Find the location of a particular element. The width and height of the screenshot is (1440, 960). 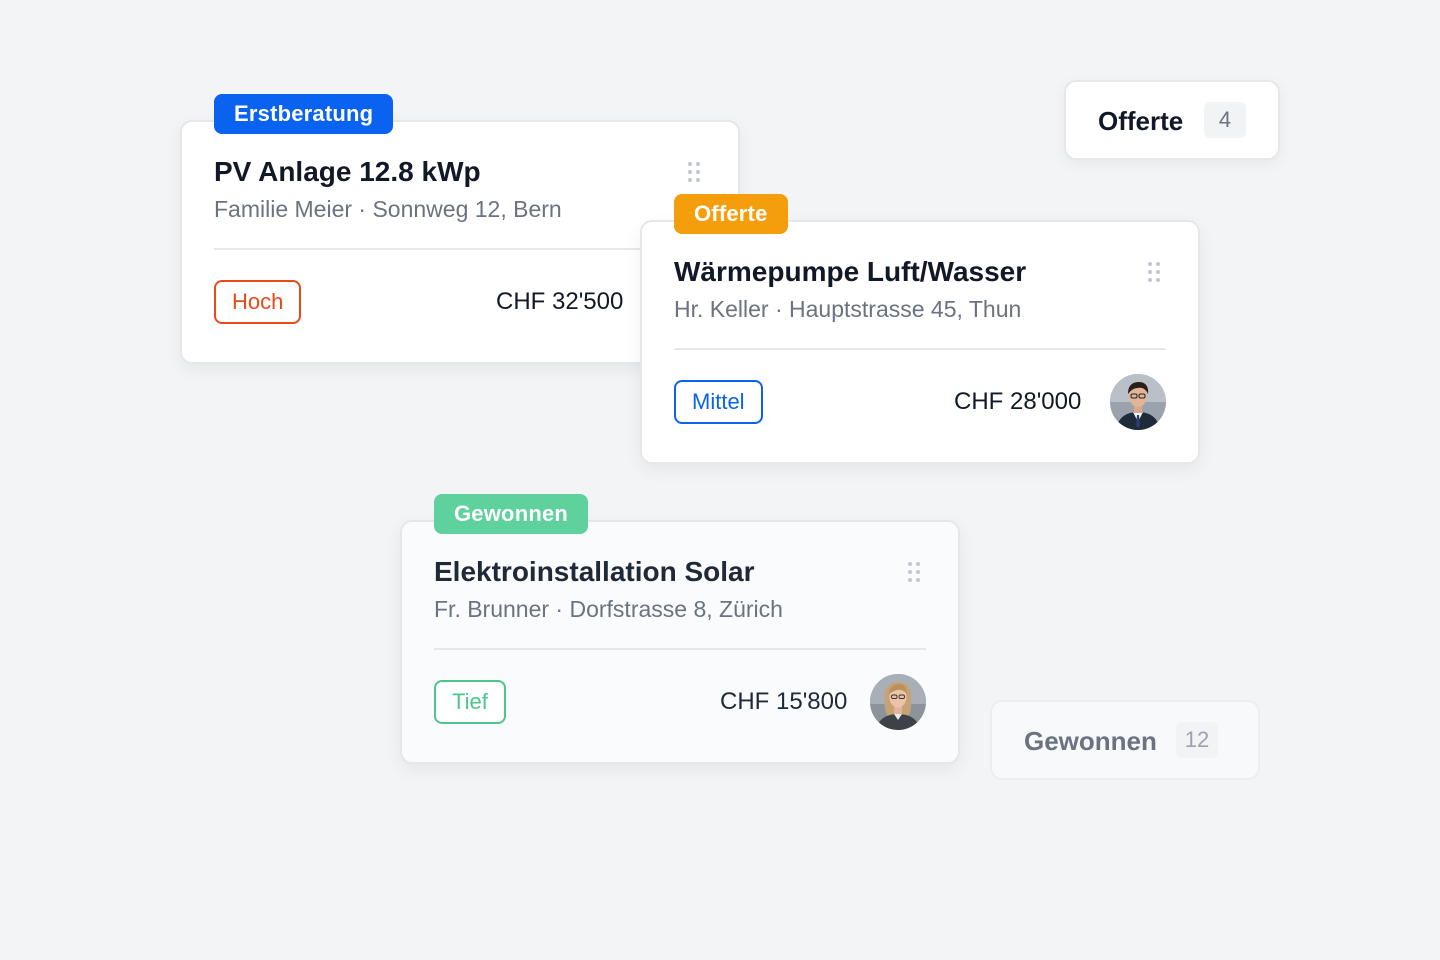

column-count-badge: 4 is located at coordinates (1225, 120).